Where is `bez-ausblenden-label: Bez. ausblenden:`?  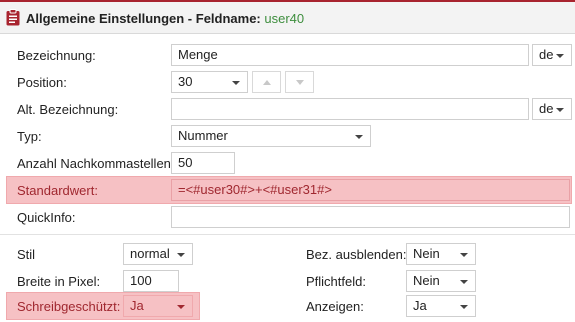 bez-ausblenden-label: Bez. ausblenden: is located at coordinates (356, 254).